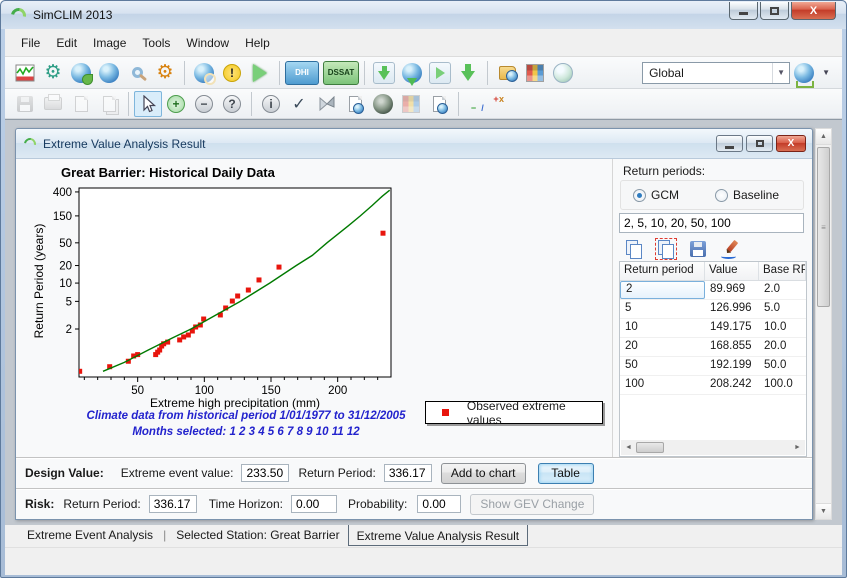 Image resolution: width=847 pixels, height=578 pixels. What do you see at coordinates (732, 271) in the screenshot?
I see `column-header: Value` at bounding box center [732, 271].